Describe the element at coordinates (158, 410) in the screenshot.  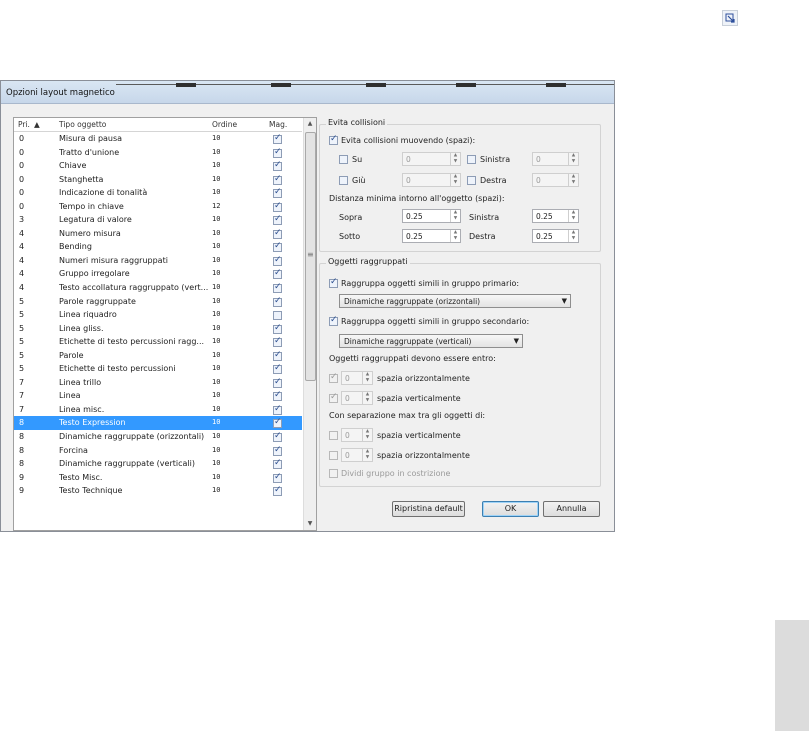
I see `table-row: 7 Linea misc. 10` at that location.